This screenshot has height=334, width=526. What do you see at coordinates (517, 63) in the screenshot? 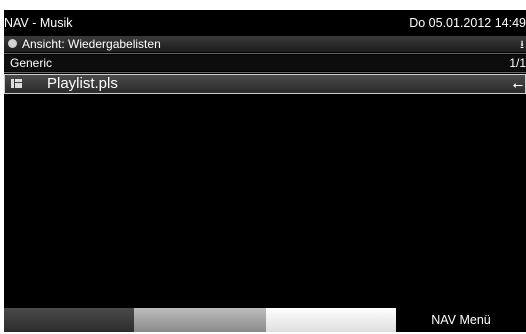
I see `page-counter: 1/1` at bounding box center [517, 63].